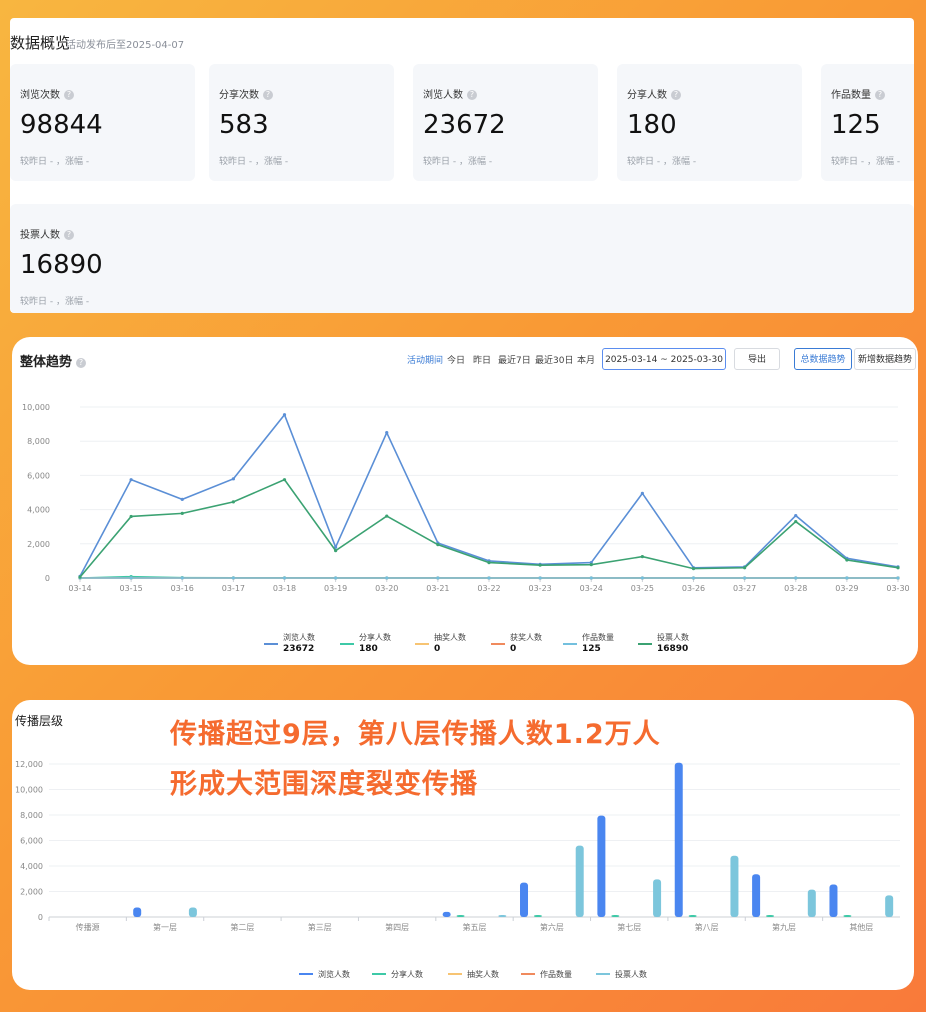 The width and height of the screenshot is (926, 1012). What do you see at coordinates (556, 974) in the screenshot?
I see `legend-label: 作品数量` at bounding box center [556, 974].